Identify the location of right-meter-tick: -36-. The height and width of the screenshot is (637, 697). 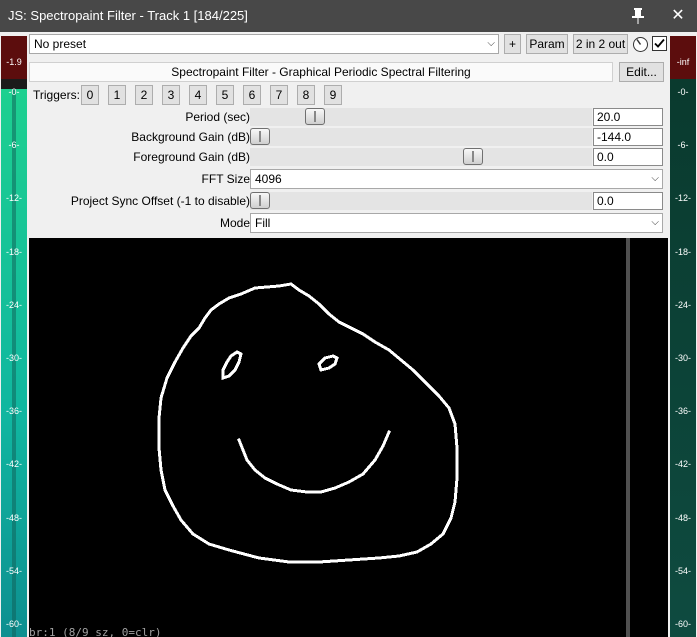
(682, 411).